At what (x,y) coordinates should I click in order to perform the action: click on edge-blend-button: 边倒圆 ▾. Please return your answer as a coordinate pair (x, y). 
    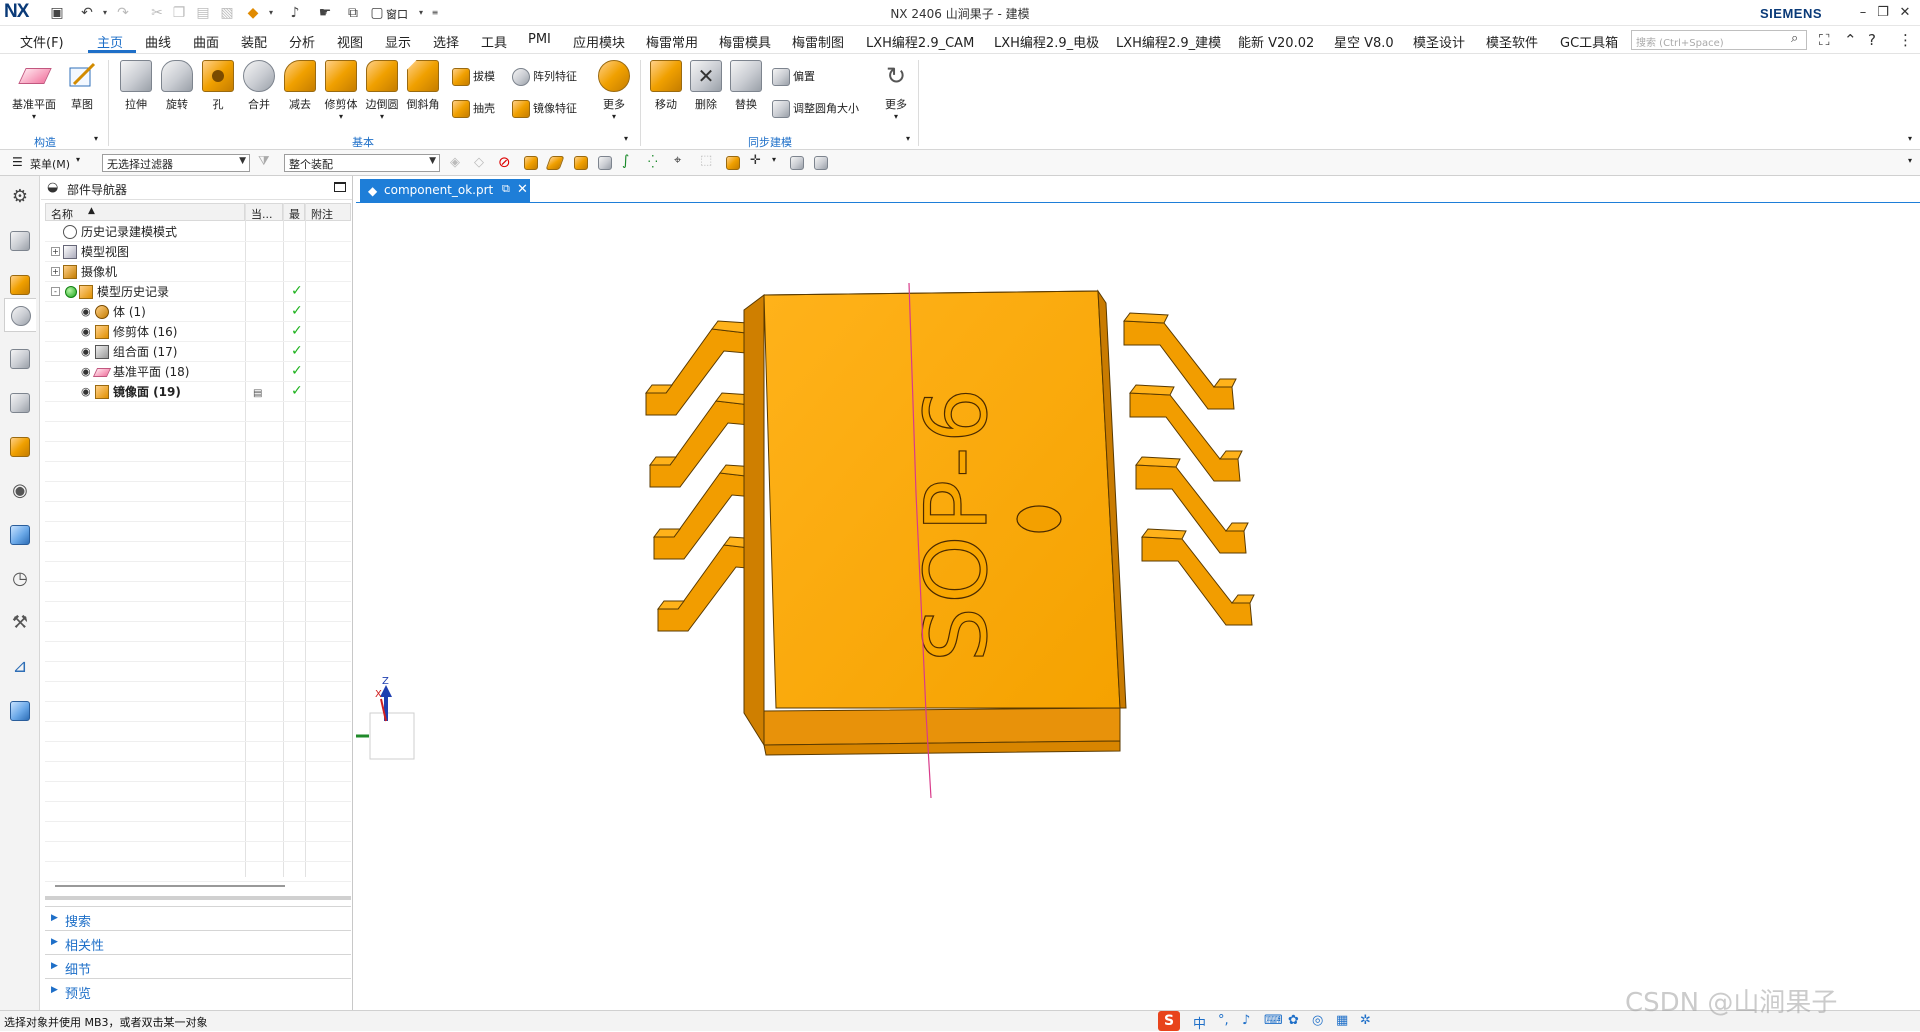
    Looking at the image, I should click on (382, 90).